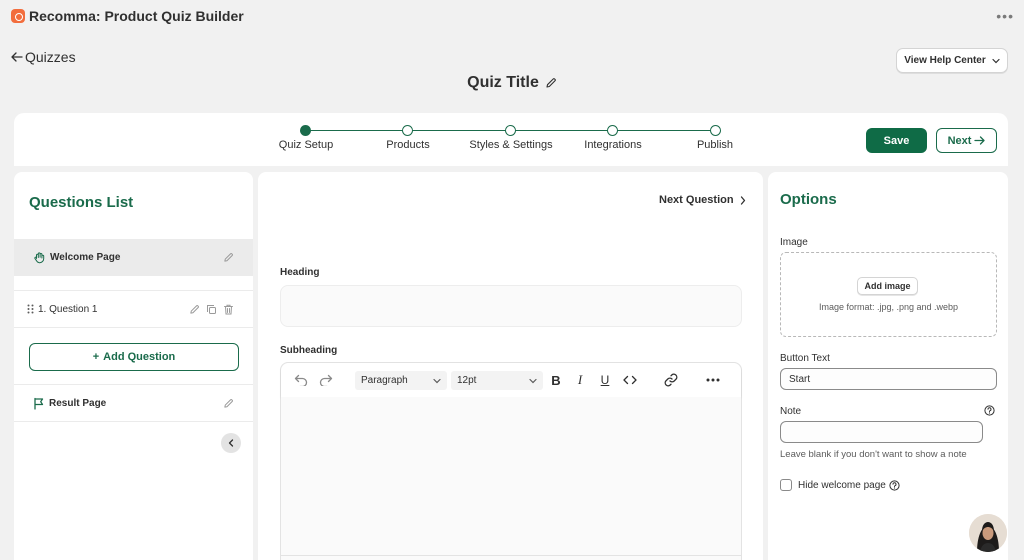 The image size is (1024, 560). I want to click on help-center-label: View Help Center, so click(945, 60).